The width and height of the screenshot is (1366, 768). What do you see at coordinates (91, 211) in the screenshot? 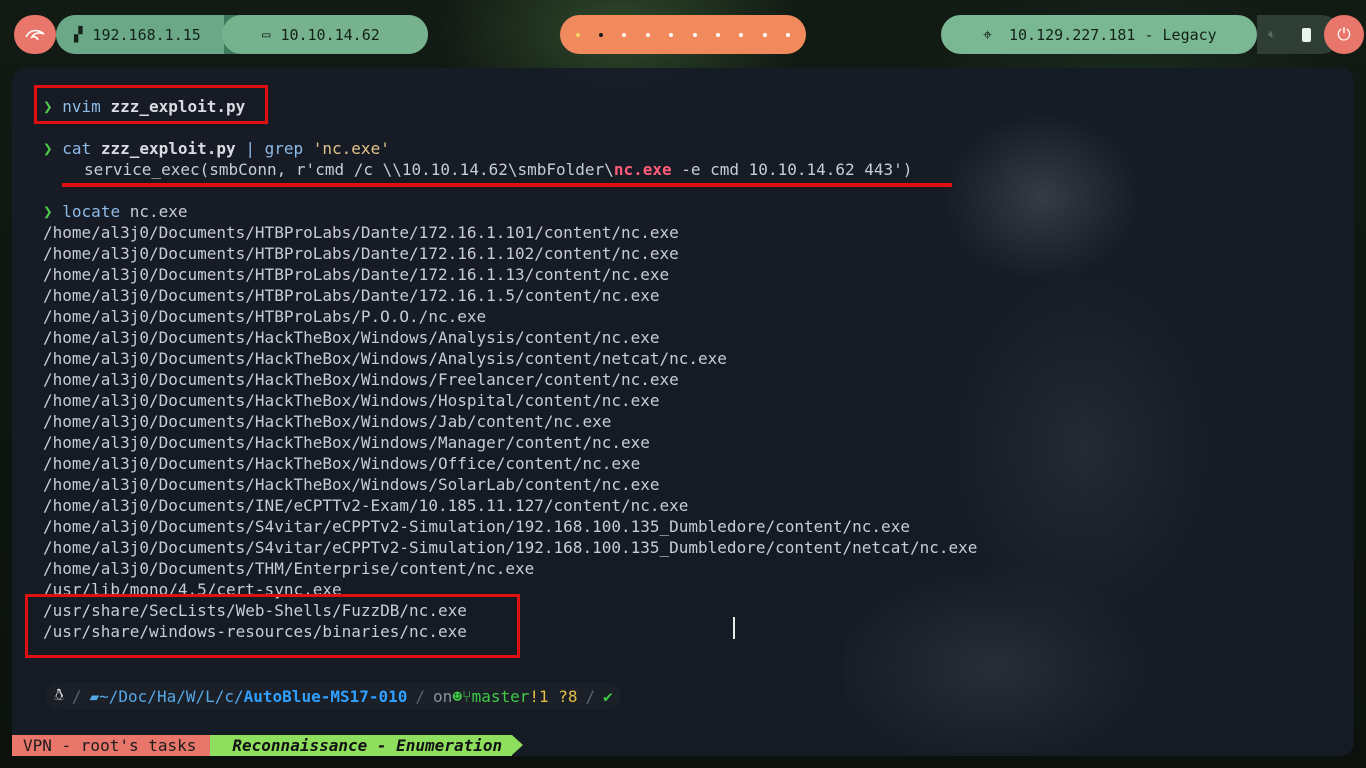
I see `command-name: locate` at bounding box center [91, 211].